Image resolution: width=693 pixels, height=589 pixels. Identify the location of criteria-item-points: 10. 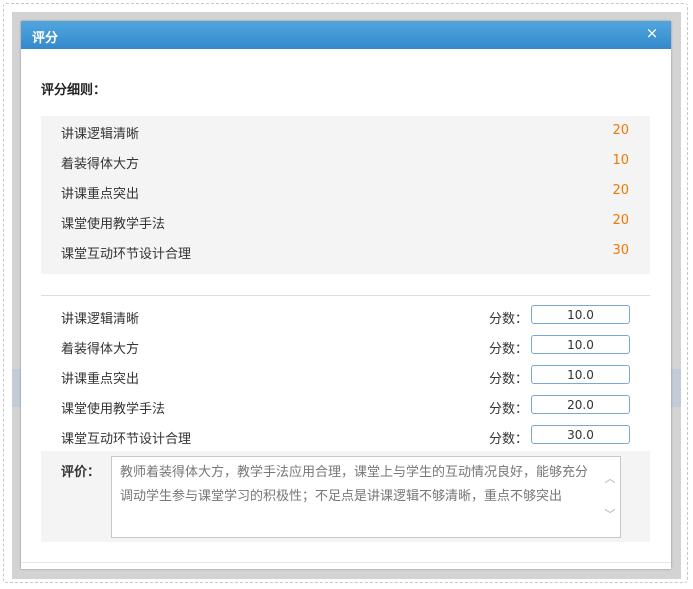
(620, 160).